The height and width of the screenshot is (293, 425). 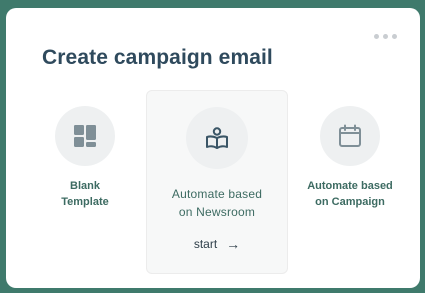 What do you see at coordinates (85, 194) in the screenshot?
I see `option-blank-label: Blank Template` at bounding box center [85, 194].